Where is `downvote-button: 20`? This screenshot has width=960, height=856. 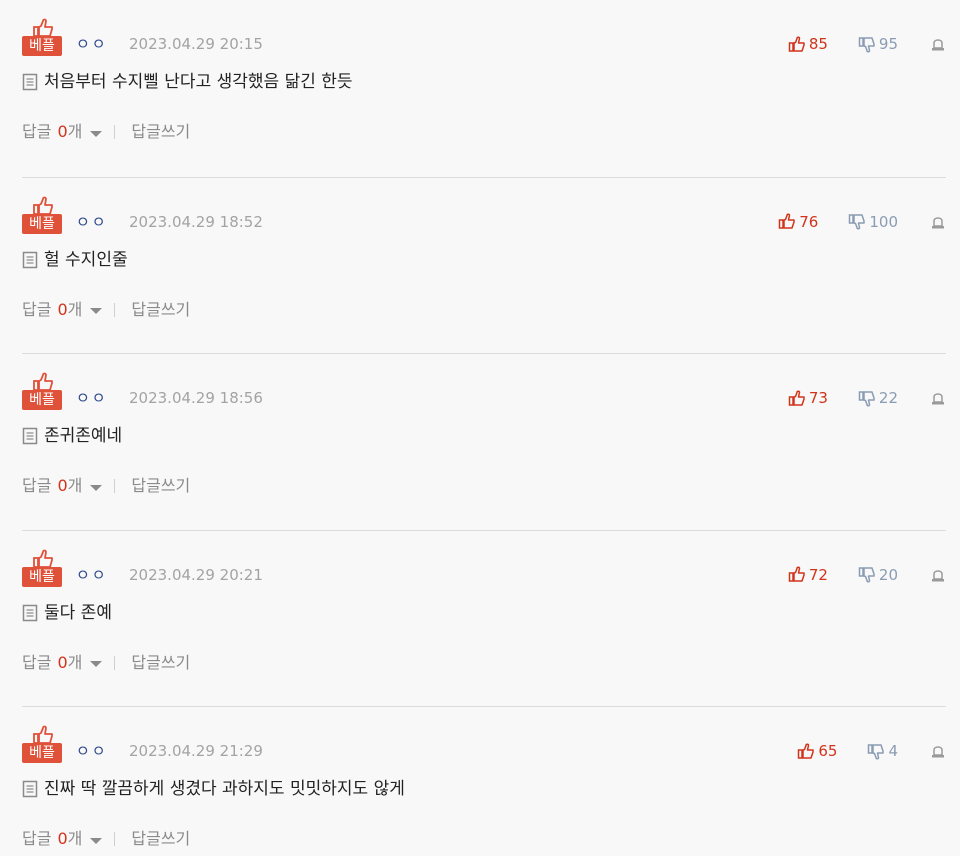 downvote-button: 20 is located at coordinates (878, 575).